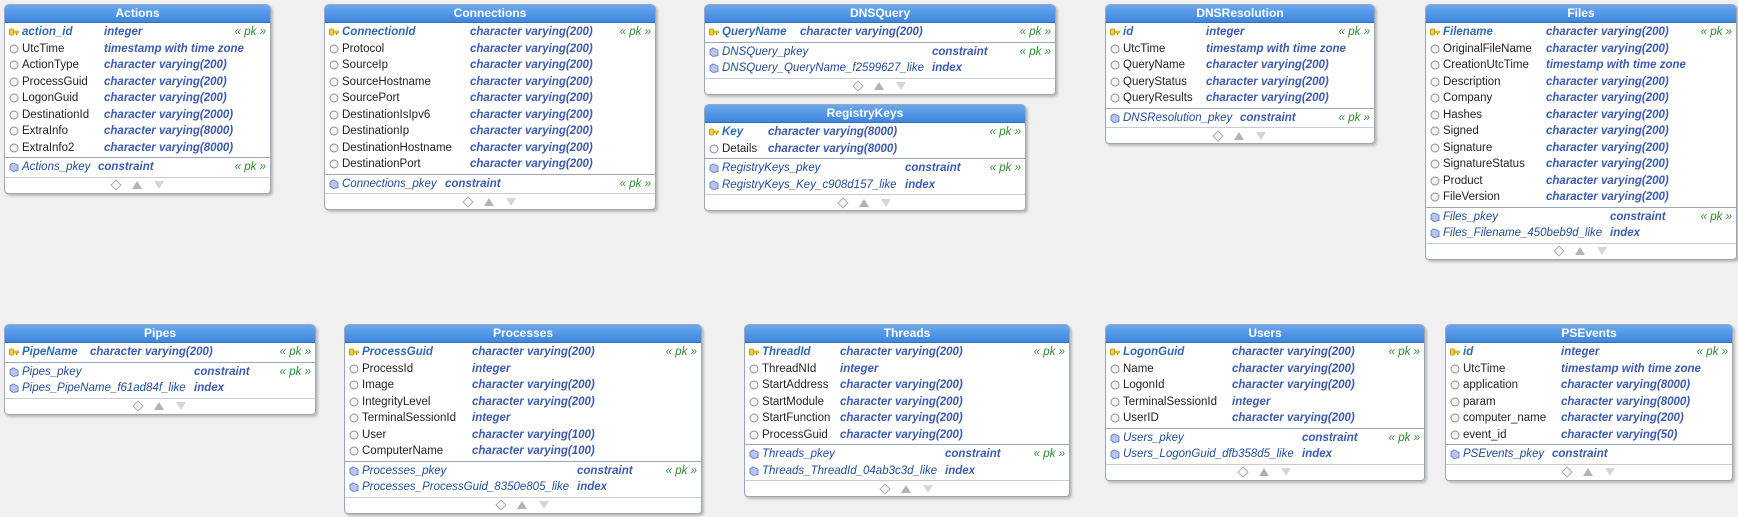 The height and width of the screenshot is (517, 1738). I want to click on index-row: DNSResolution_pkey constraint « pk », so click(1240, 118).